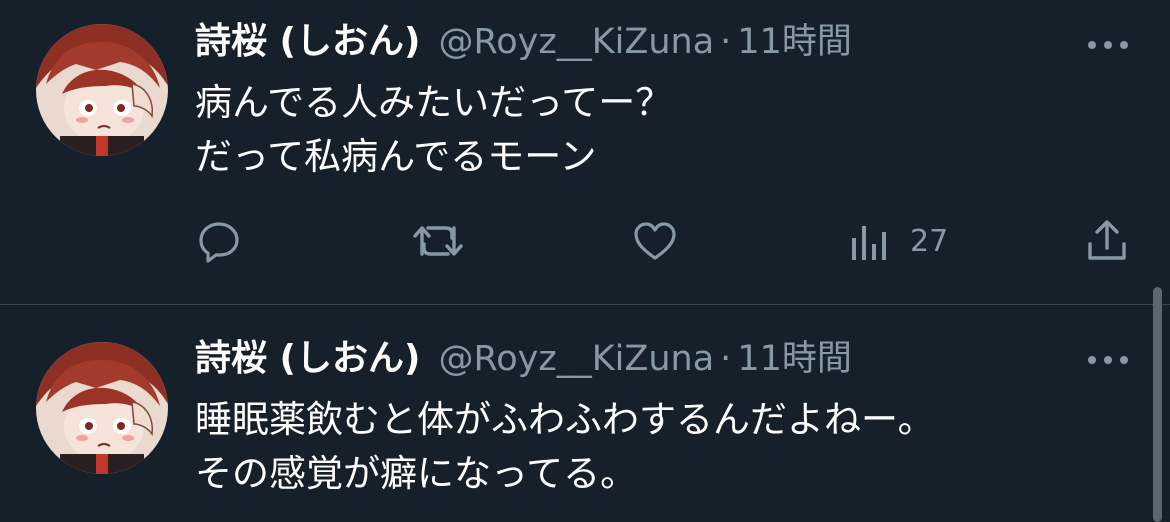 This screenshot has height=522, width=1170. Describe the element at coordinates (416, 473) in the screenshot. I see `tweet-text-line: その感覚が癖になってる。` at that location.